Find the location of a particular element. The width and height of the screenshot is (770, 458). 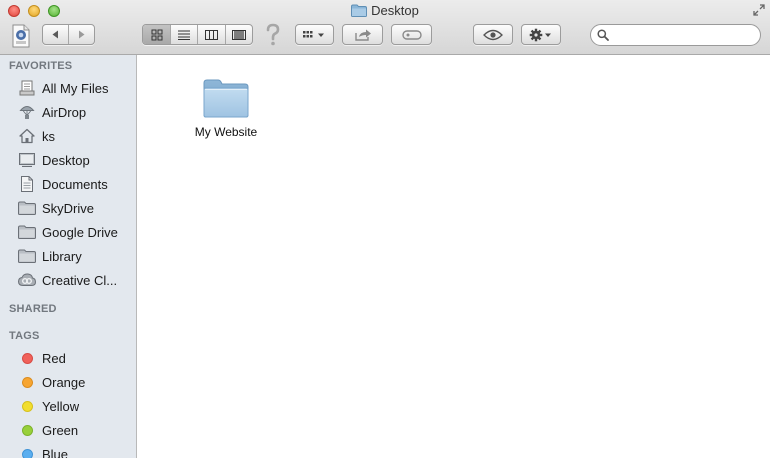

arrange-button-face is located at coordinates (314, 34).